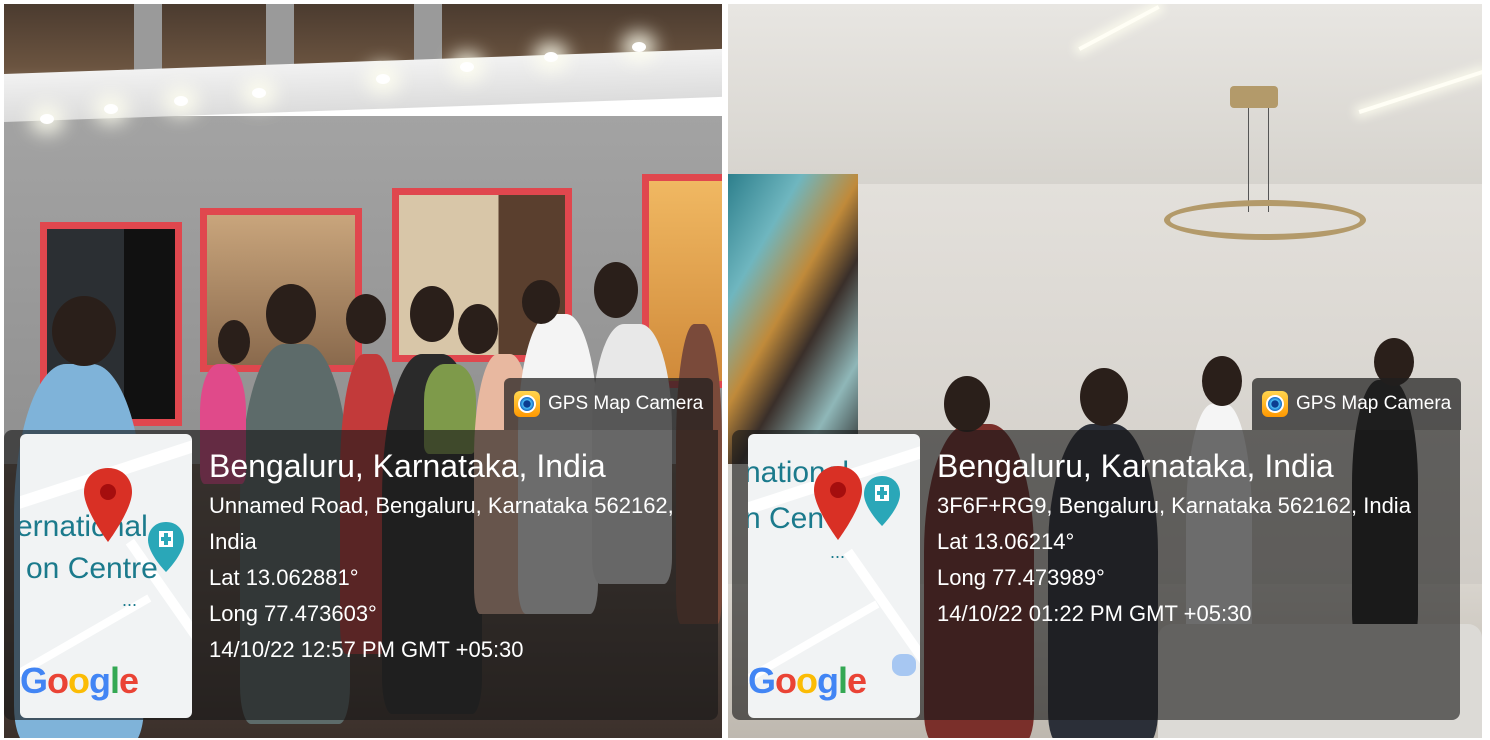 This screenshot has width=1490, height=740. What do you see at coordinates (1006, 541) in the screenshot?
I see `latitude: Lat 13.06214°` at bounding box center [1006, 541].